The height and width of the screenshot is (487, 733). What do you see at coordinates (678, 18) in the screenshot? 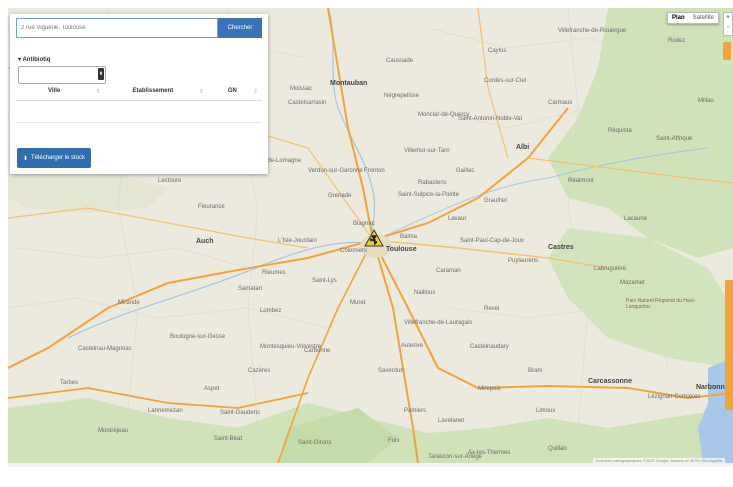
I see `map-type-plan-button: Plan` at bounding box center [678, 18].